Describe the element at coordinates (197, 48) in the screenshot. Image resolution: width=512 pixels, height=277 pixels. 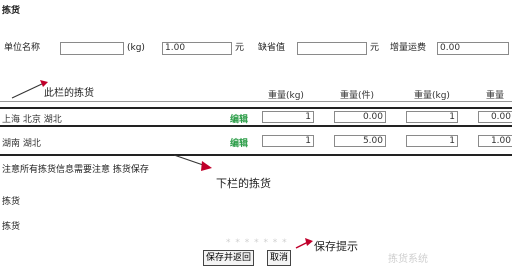
I see `first-weight-input: 1.00` at that location.